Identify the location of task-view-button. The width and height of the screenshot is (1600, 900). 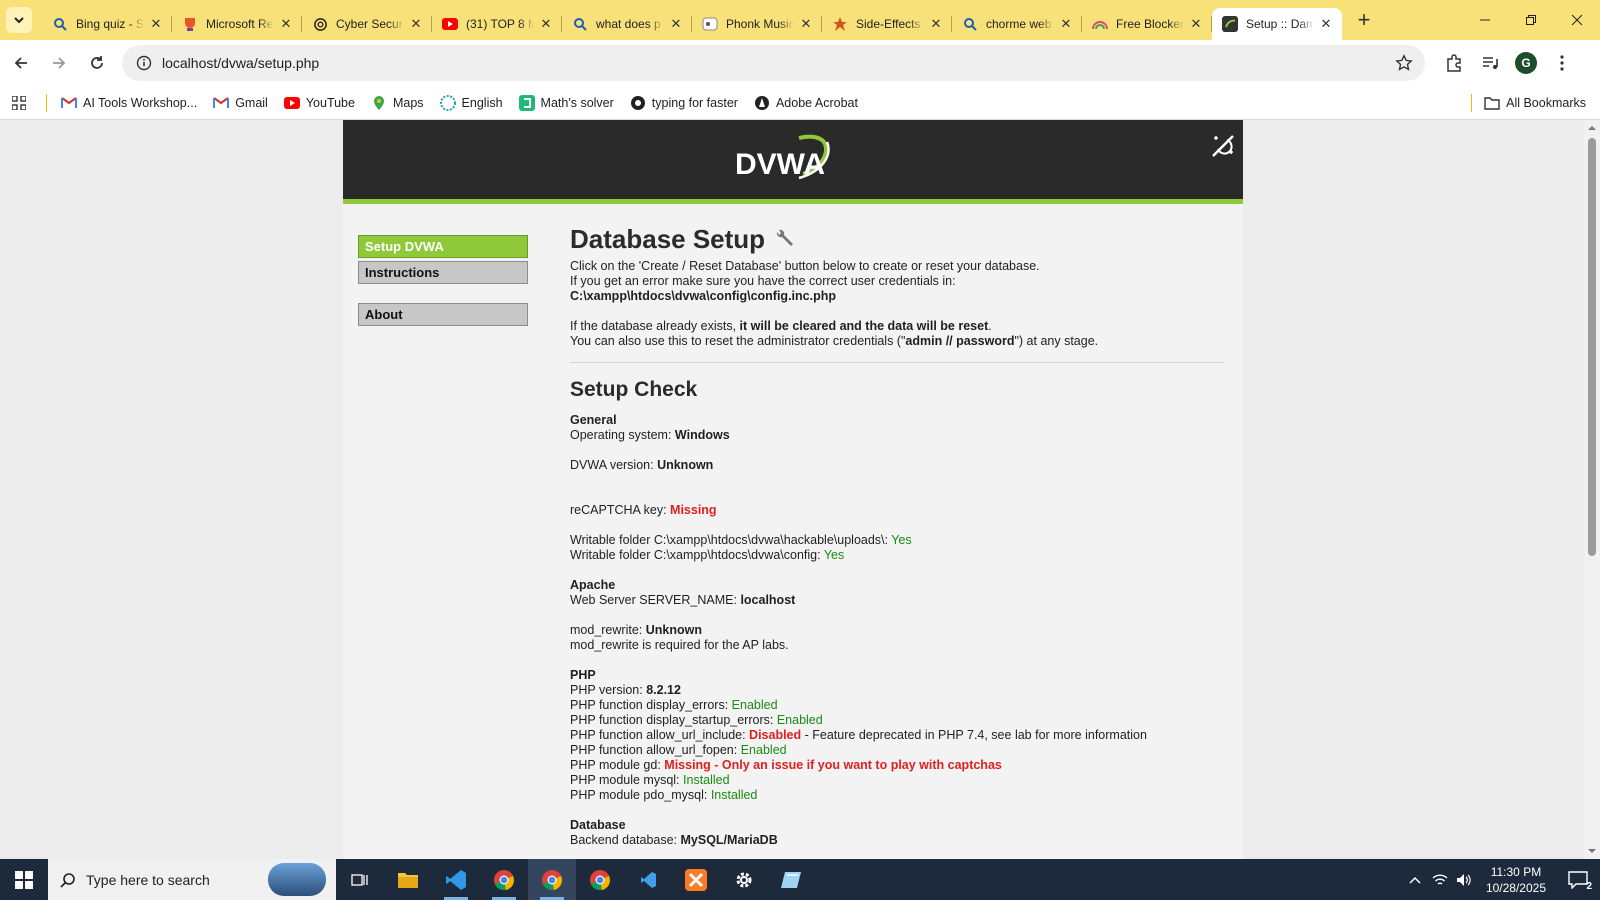
(360, 879).